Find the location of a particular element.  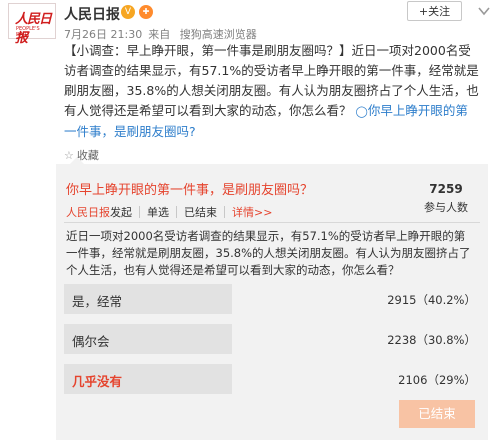

vote-option-result: 2106（29%） is located at coordinates (437, 380).